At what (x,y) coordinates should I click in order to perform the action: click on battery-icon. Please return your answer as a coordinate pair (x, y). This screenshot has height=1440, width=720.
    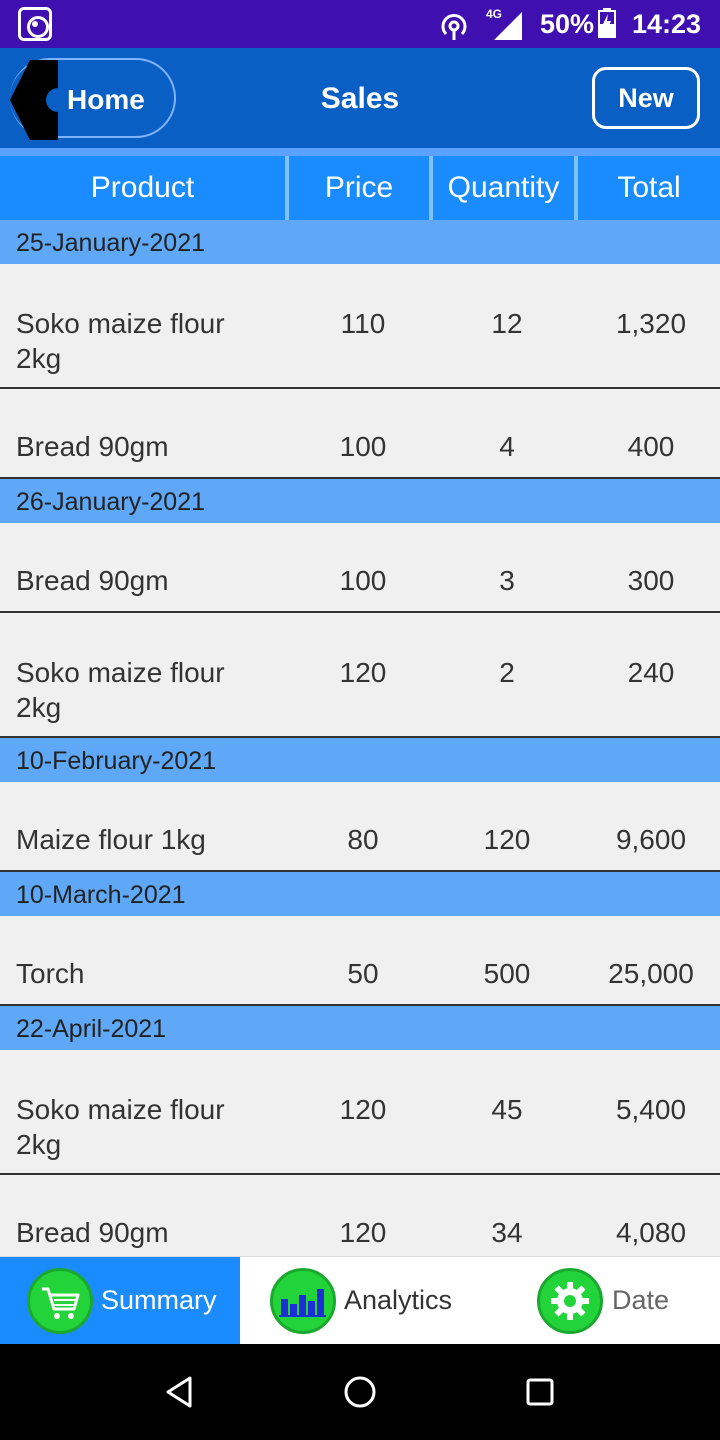
    Looking at the image, I should click on (607, 23).